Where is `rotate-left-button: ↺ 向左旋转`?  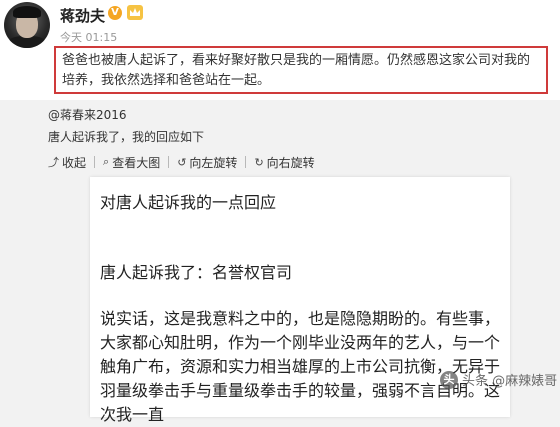 rotate-left-button: ↺ 向左旋转 is located at coordinates (207, 162).